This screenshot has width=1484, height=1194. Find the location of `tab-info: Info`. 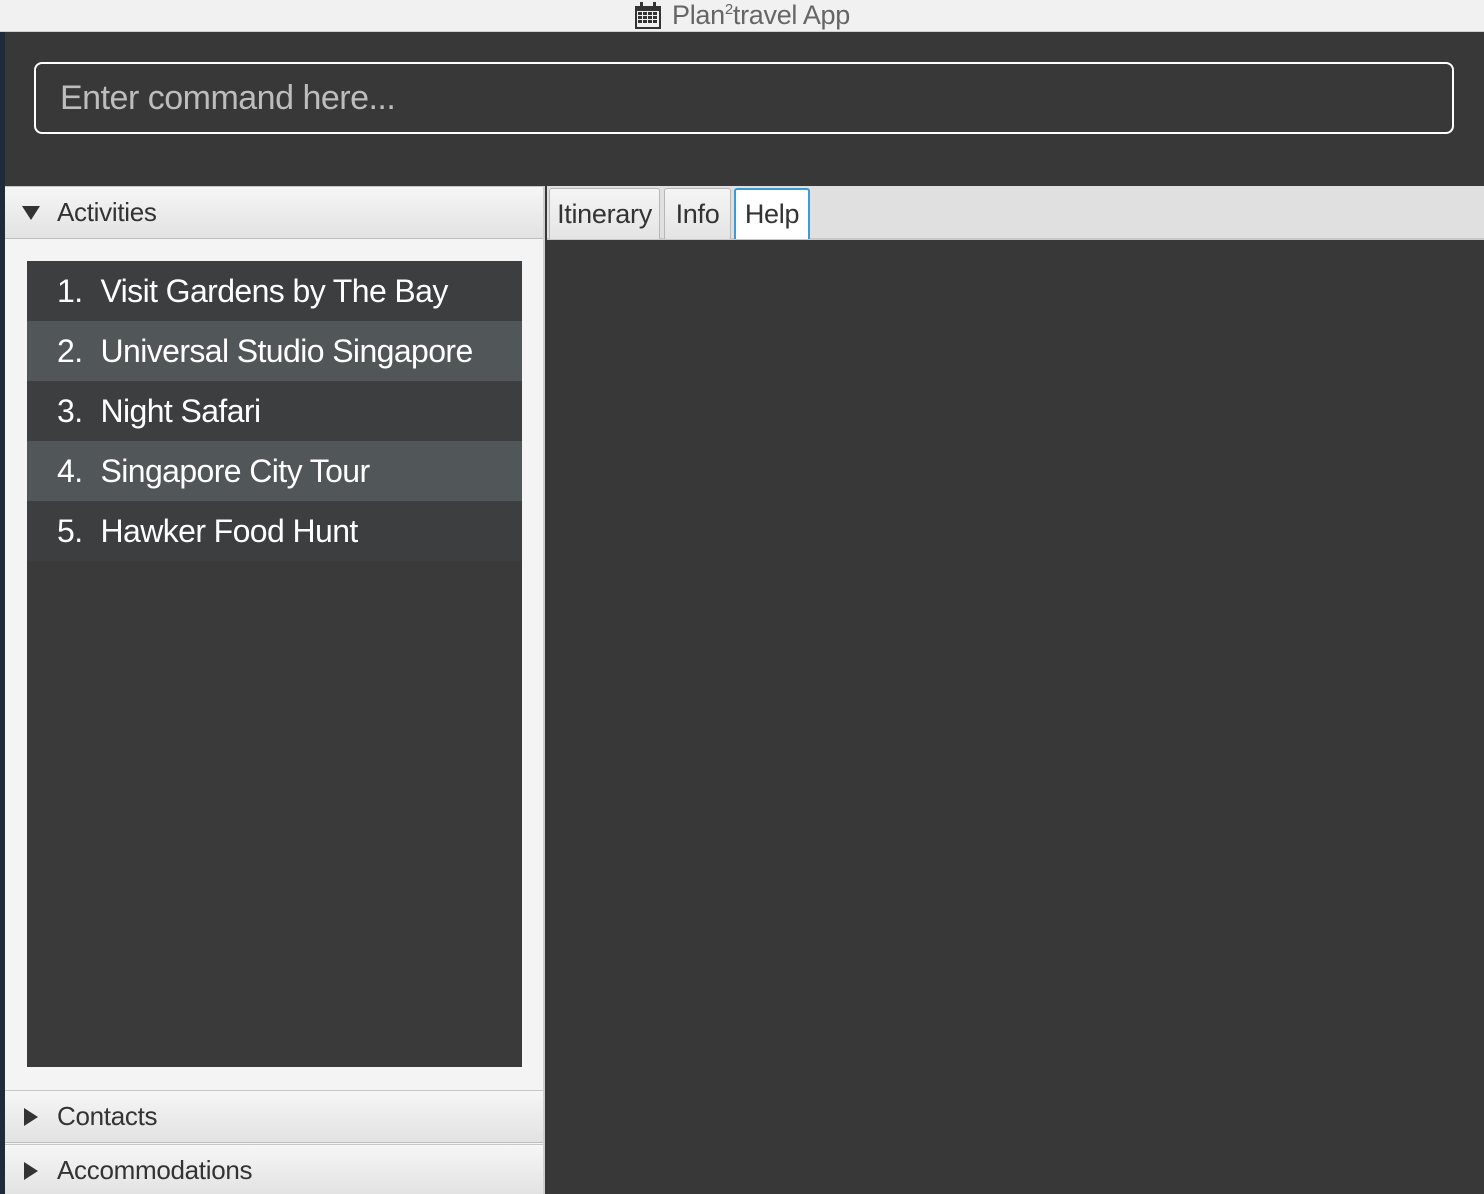

tab-info: Info is located at coordinates (697, 213).